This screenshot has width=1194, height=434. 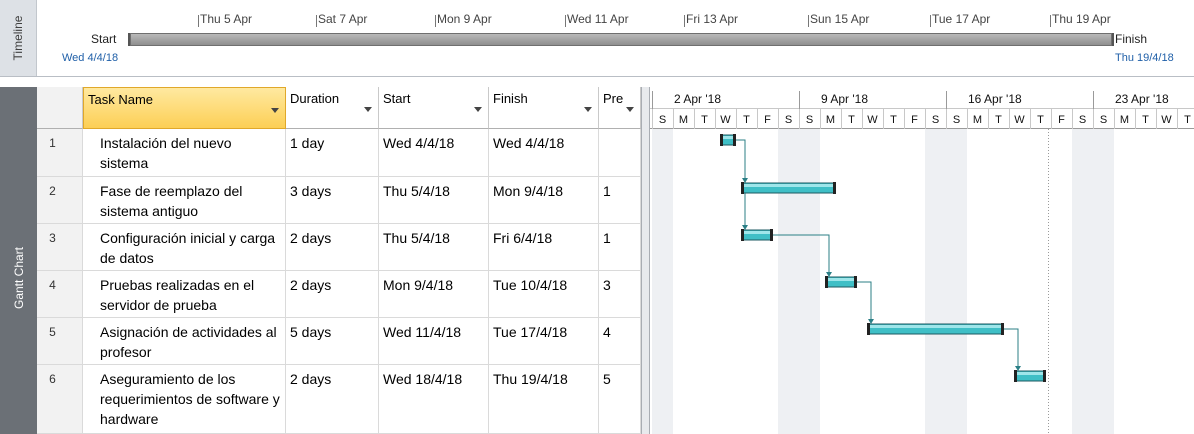 What do you see at coordinates (341, 19) in the screenshot?
I see `timeline-date: Sat 7 Apr` at bounding box center [341, 19].